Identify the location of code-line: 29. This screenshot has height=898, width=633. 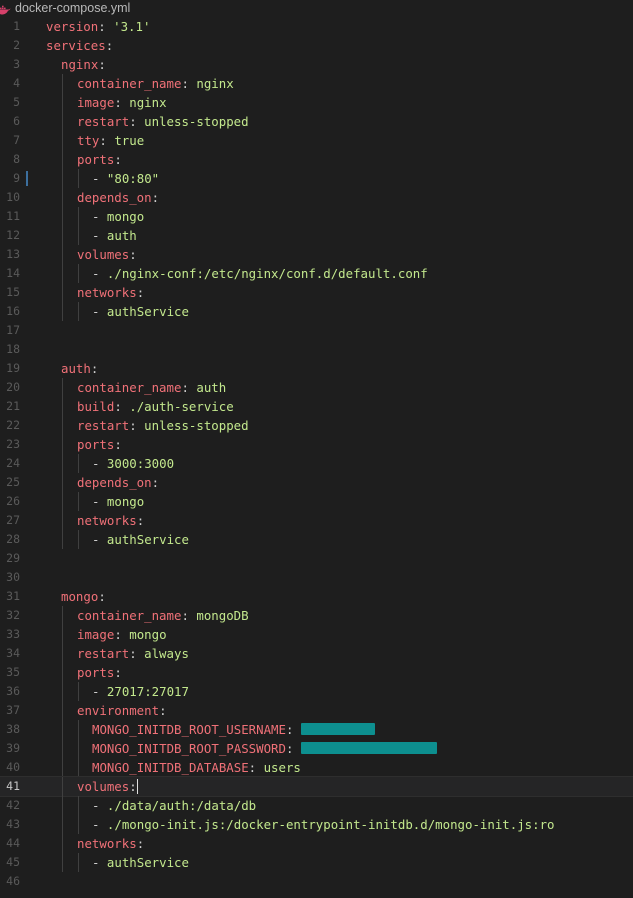
(316, 558).